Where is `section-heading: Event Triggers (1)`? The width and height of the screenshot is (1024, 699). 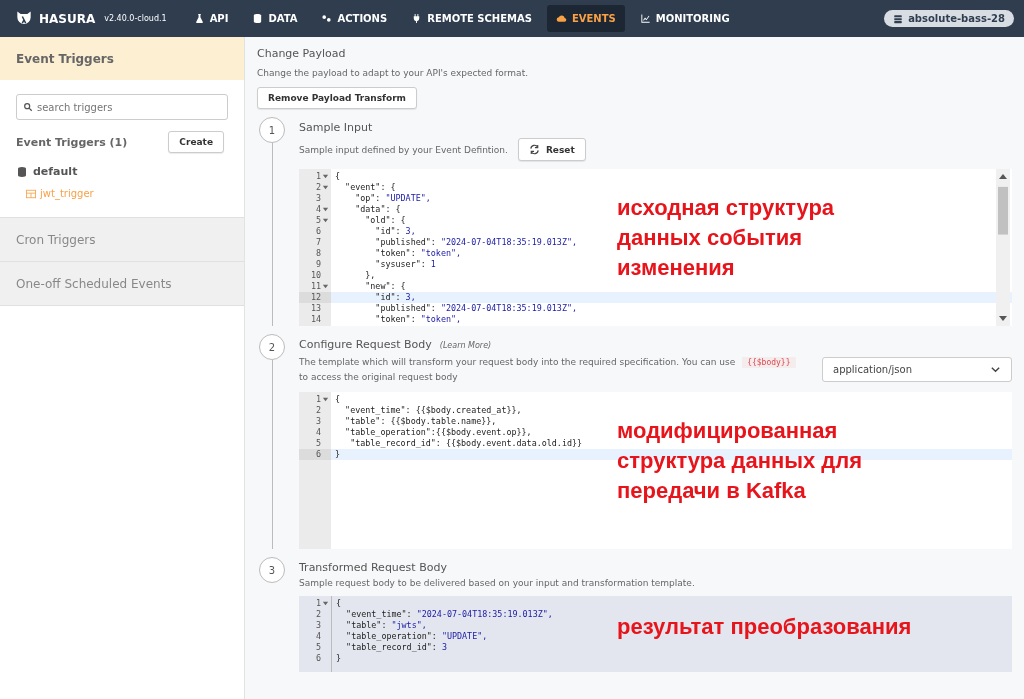 section-heading: Event Triggers (1) is located at coordinates (72, 142).